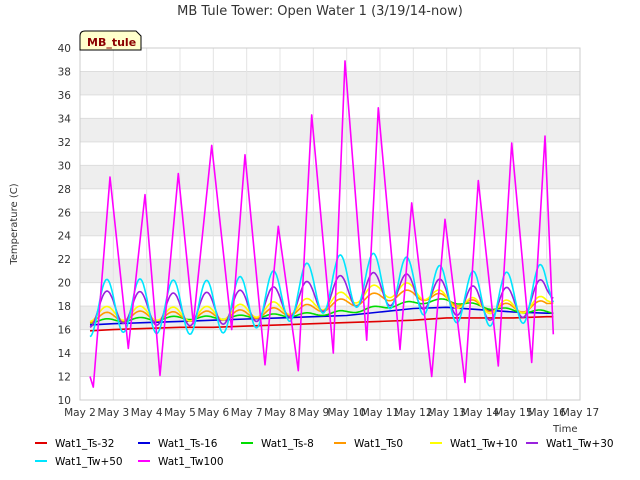 This screenshot has height=480, width=640. What do you see at coordinates (180, 413) in the screenshot?
I see `x-tick-label: May 5` at bounding box center [180, 413].